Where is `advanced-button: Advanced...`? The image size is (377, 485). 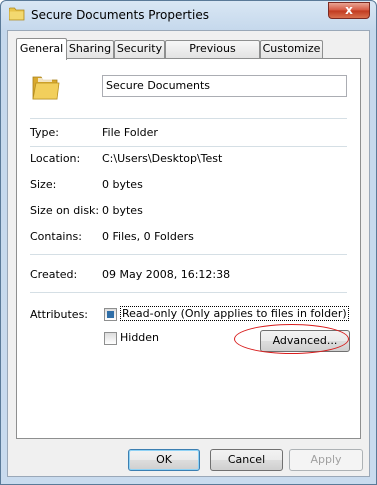 advanced-button: Advanced... is located at coordinates (305, 341).